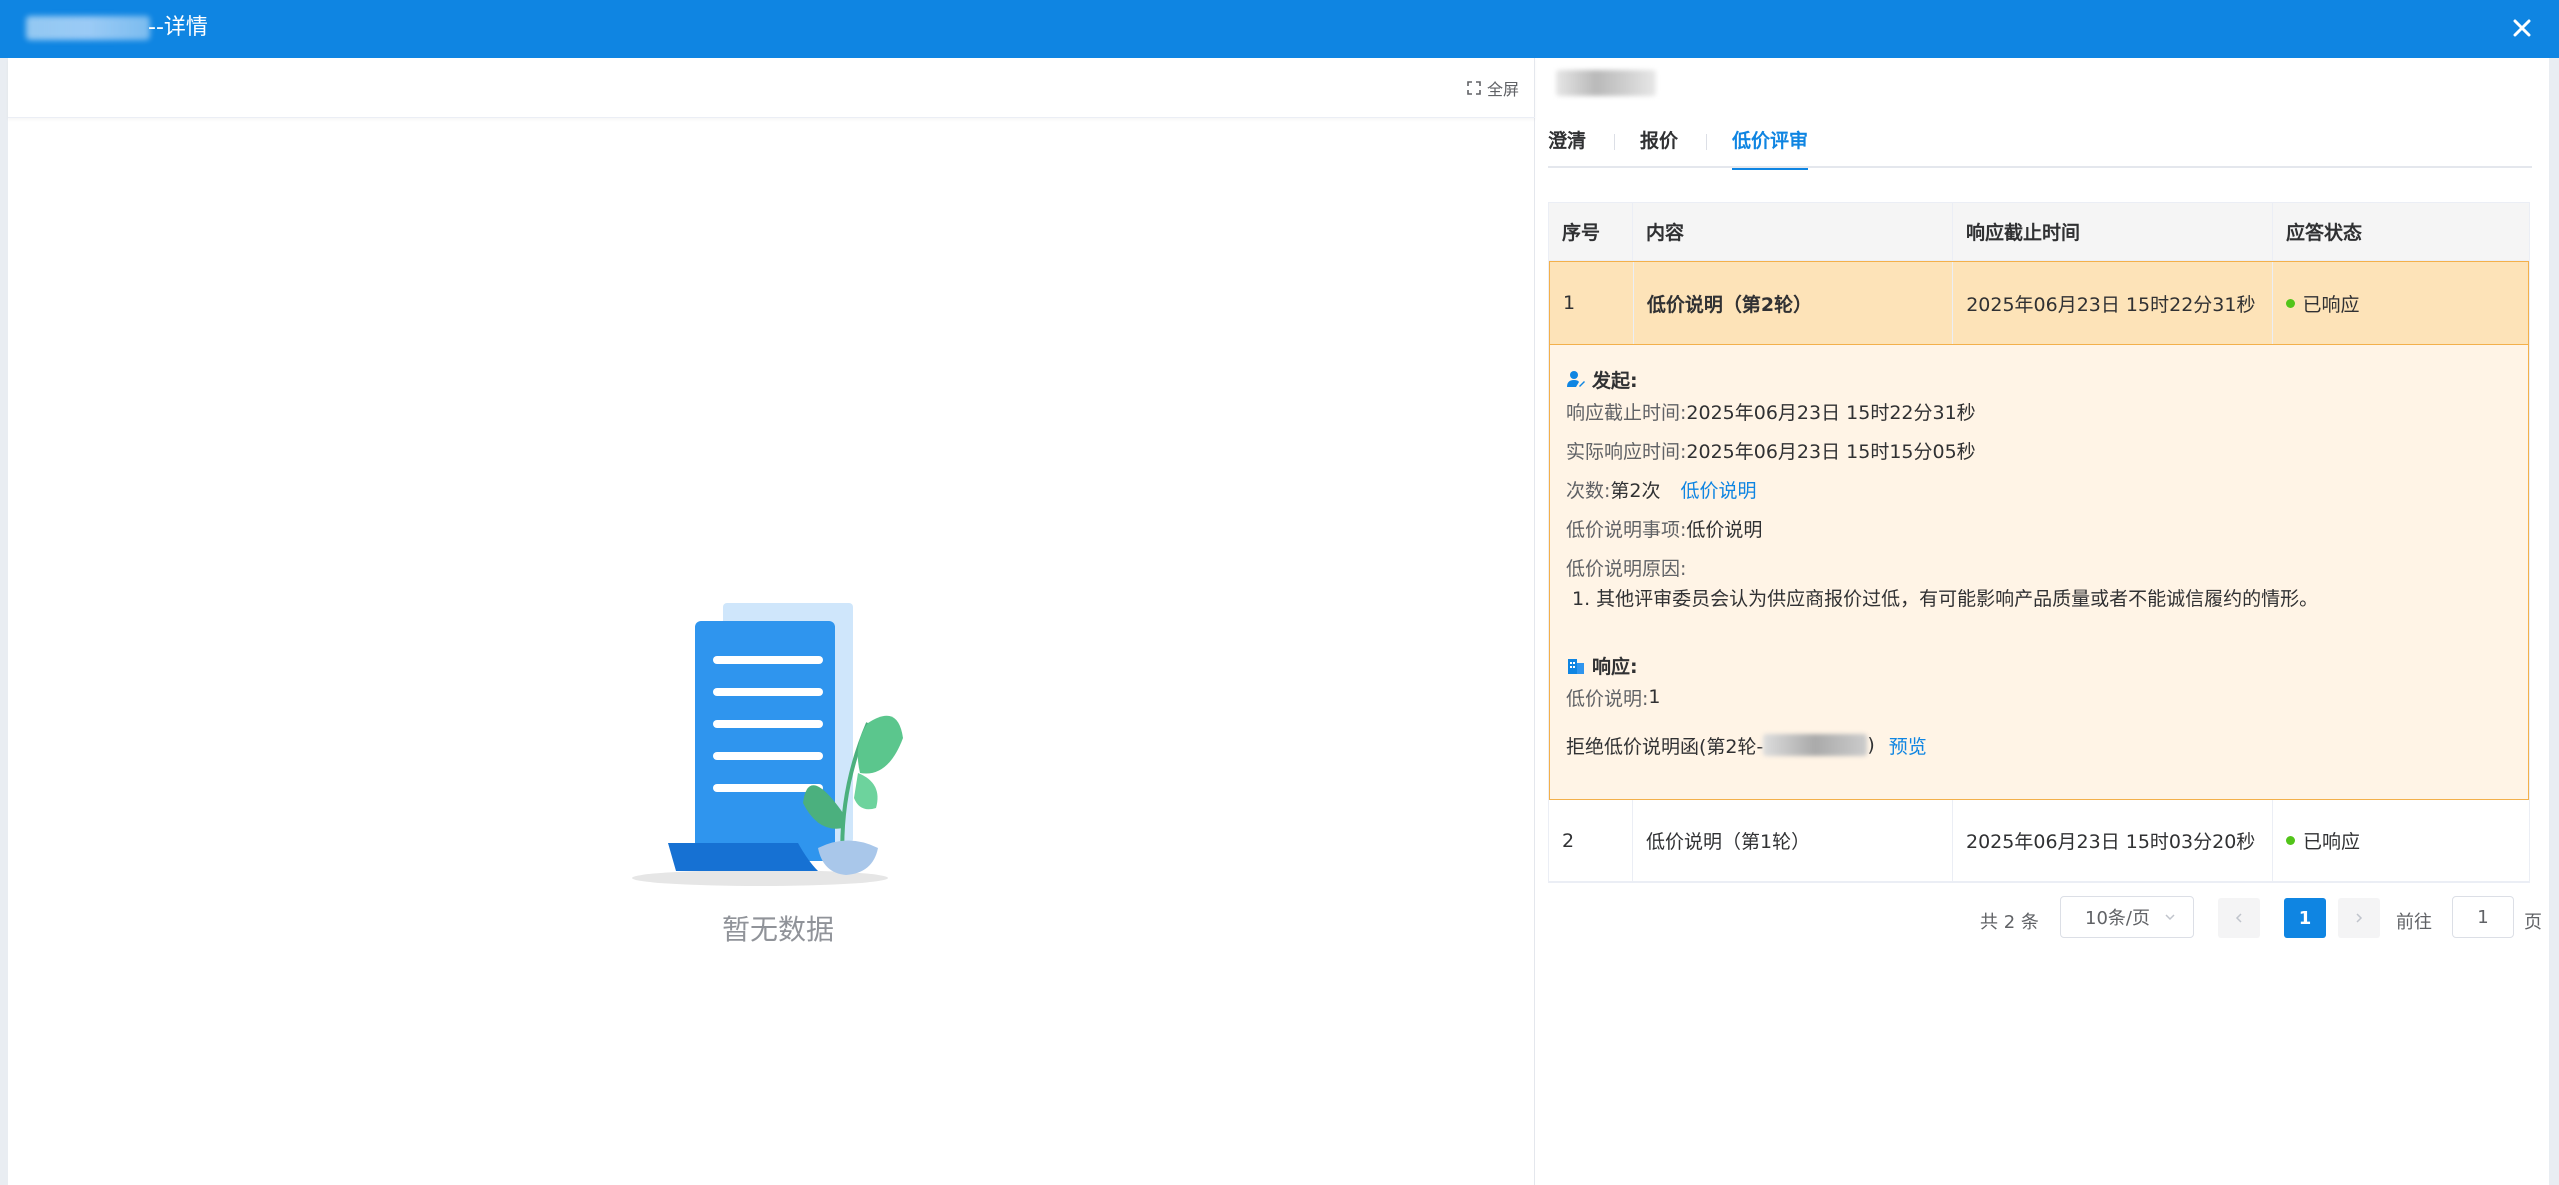 Image resolution: width=2559 pixels, height=1185 pixels. What do you see at coordinates (2040, 148) in the screenshot?
I see `tab-bar: 澄清 报价 低价评审` at bounding box center [2040, 148].